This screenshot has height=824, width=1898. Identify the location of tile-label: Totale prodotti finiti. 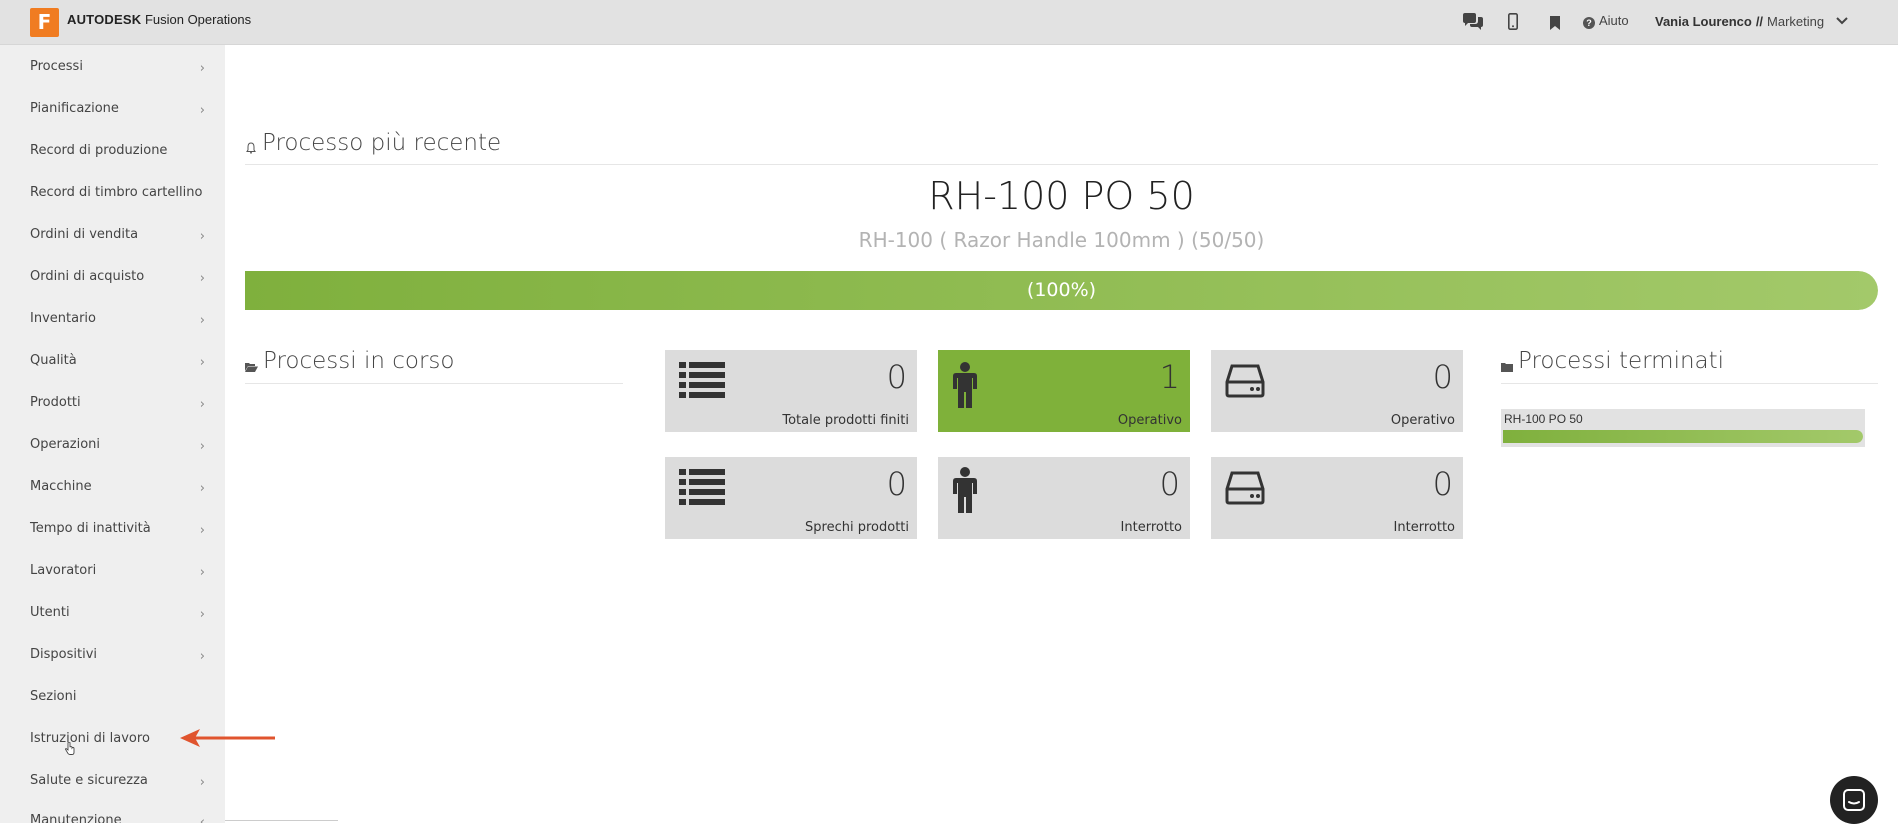
(845, 420).